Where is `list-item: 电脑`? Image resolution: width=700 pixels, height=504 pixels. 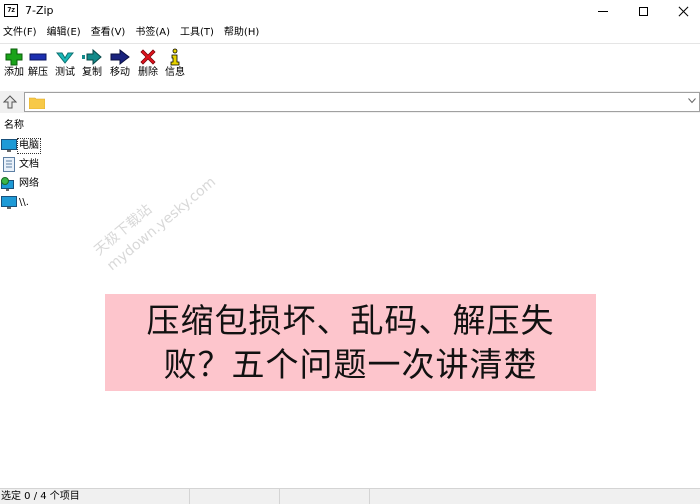 list-item: 电脑 is located at coordinates (20, 145).